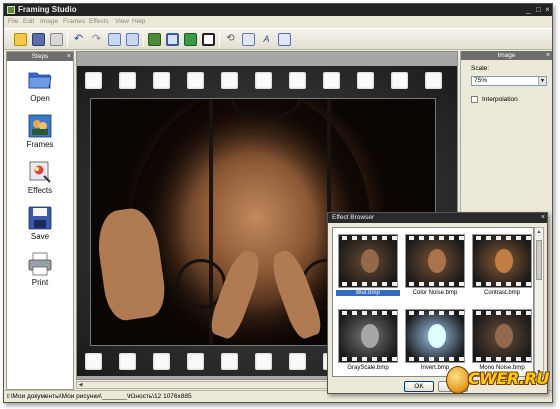 The image size is (560, 409). I want to click on redo-icon: ↷, so click(96, 39).